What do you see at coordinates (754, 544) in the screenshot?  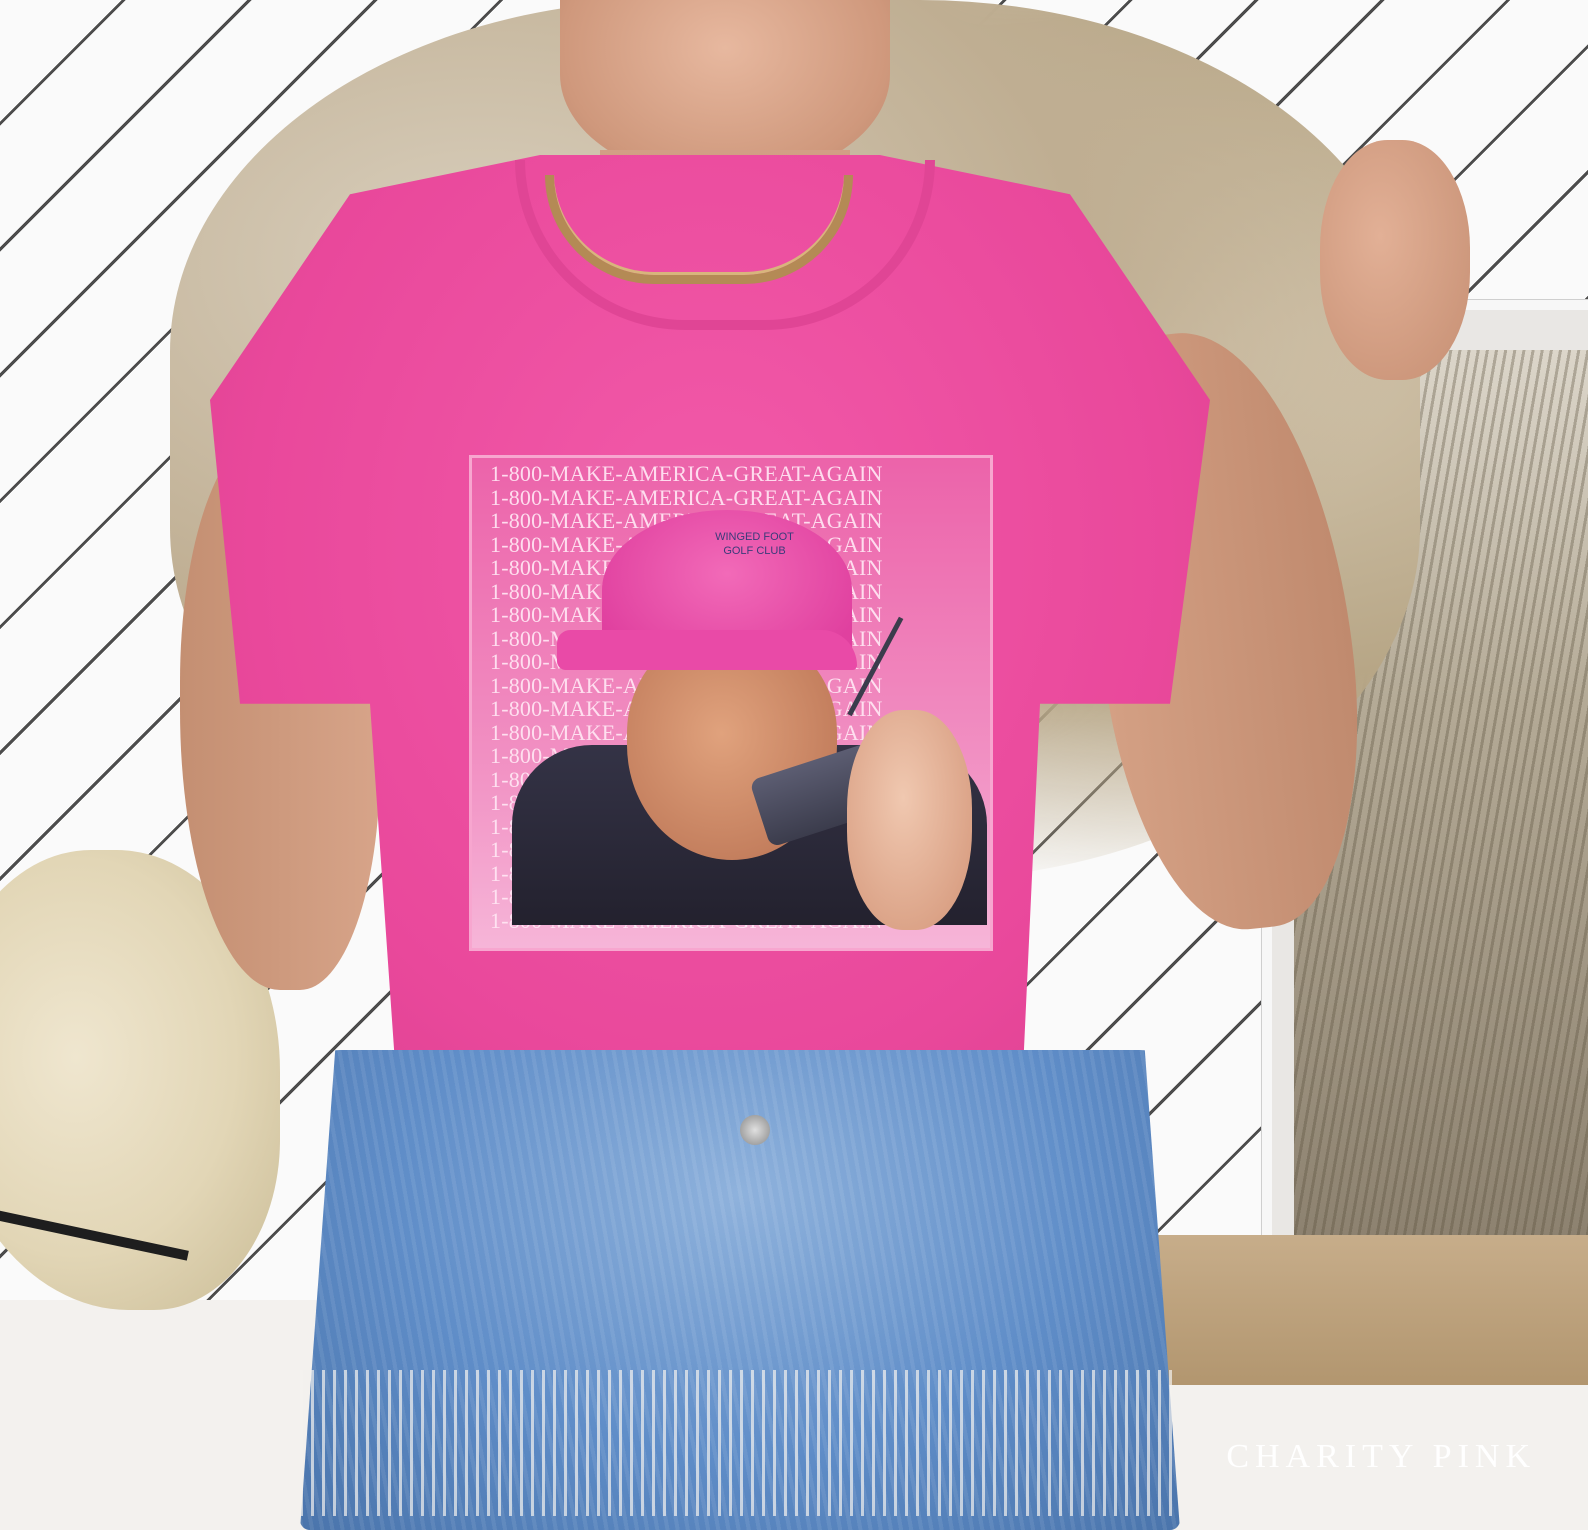 I see `cap-logo: WINGED FOOT GOLF CLUB` at bounding box center [754, 544].